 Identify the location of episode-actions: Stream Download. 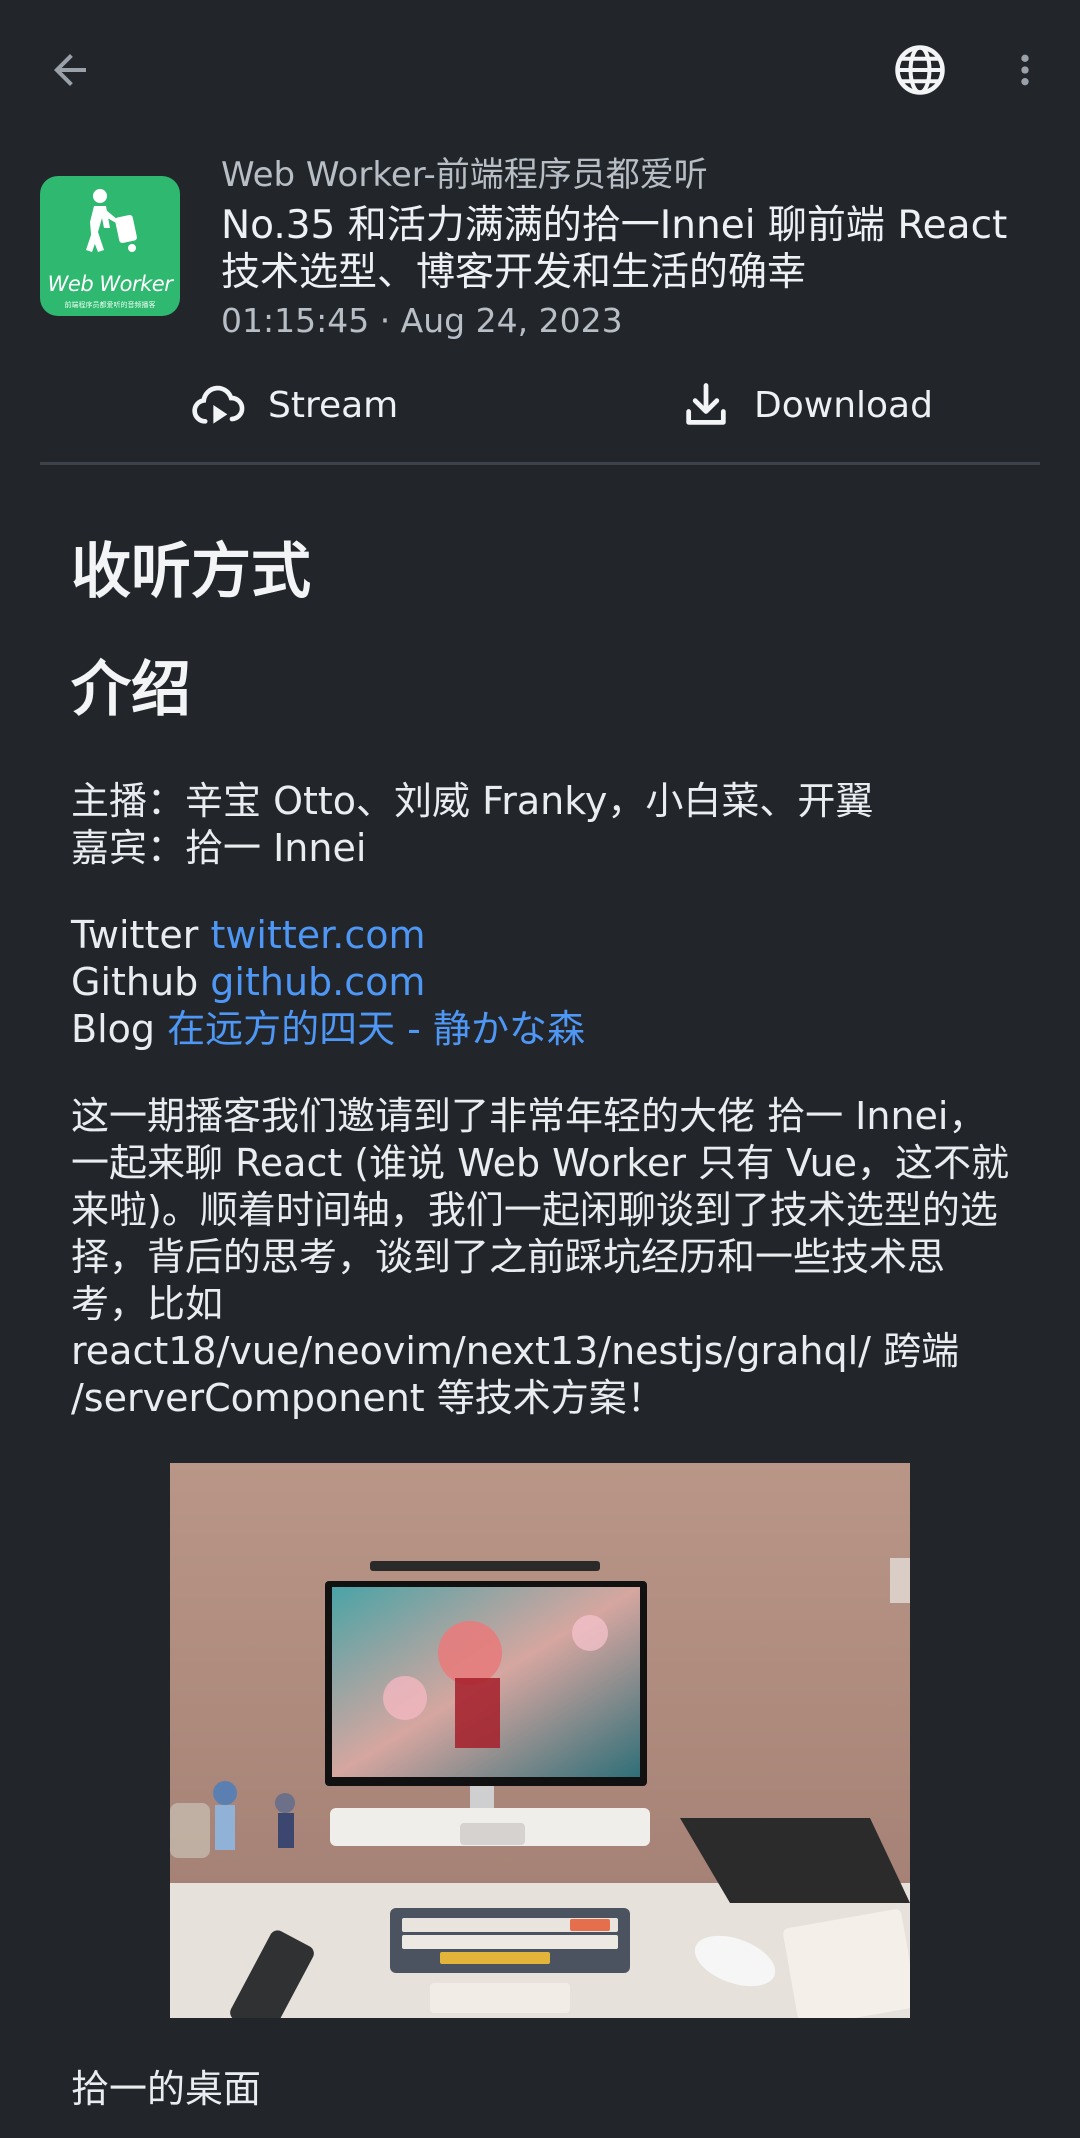
(540, 405).